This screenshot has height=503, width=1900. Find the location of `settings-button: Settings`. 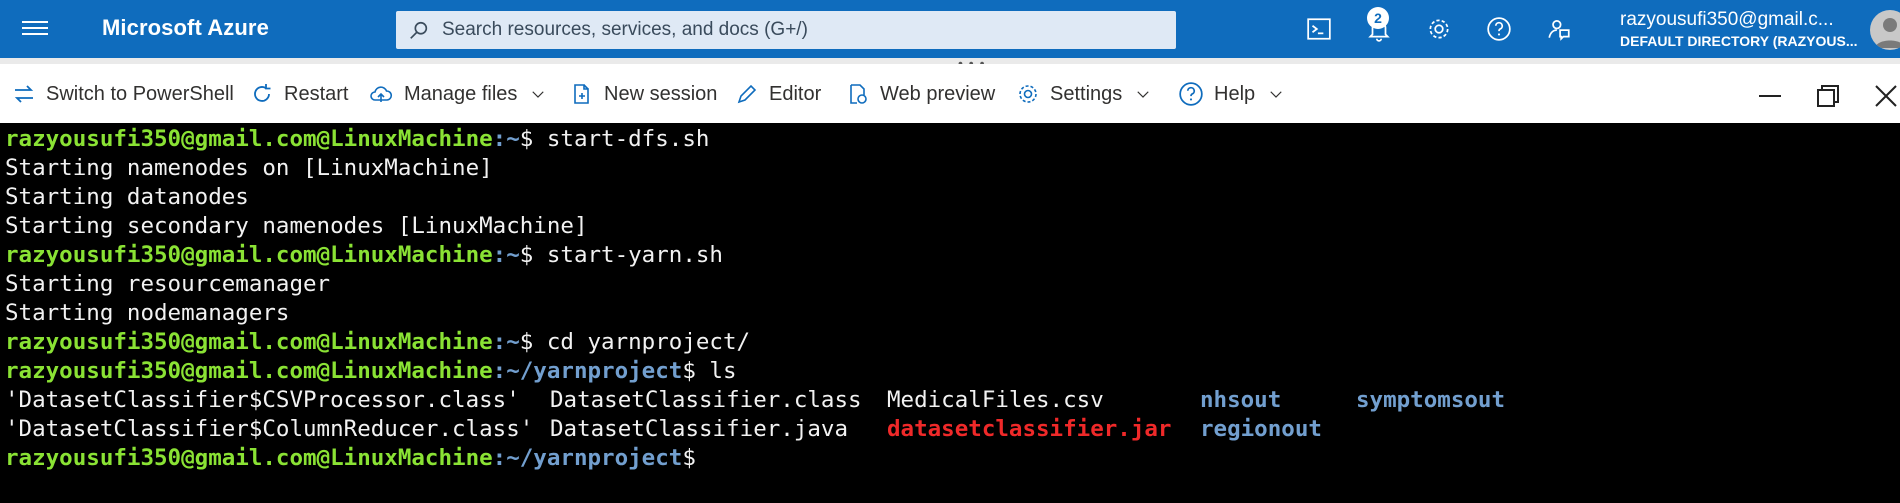

settings-button: Settings is located at coordinates (1089, 94).